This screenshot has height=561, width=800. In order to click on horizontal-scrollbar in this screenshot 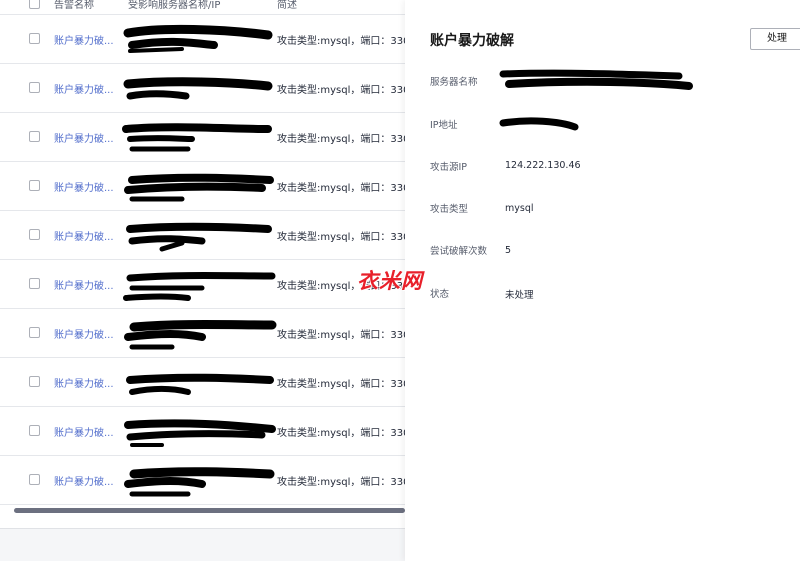, I will do `click(209, 510)`.